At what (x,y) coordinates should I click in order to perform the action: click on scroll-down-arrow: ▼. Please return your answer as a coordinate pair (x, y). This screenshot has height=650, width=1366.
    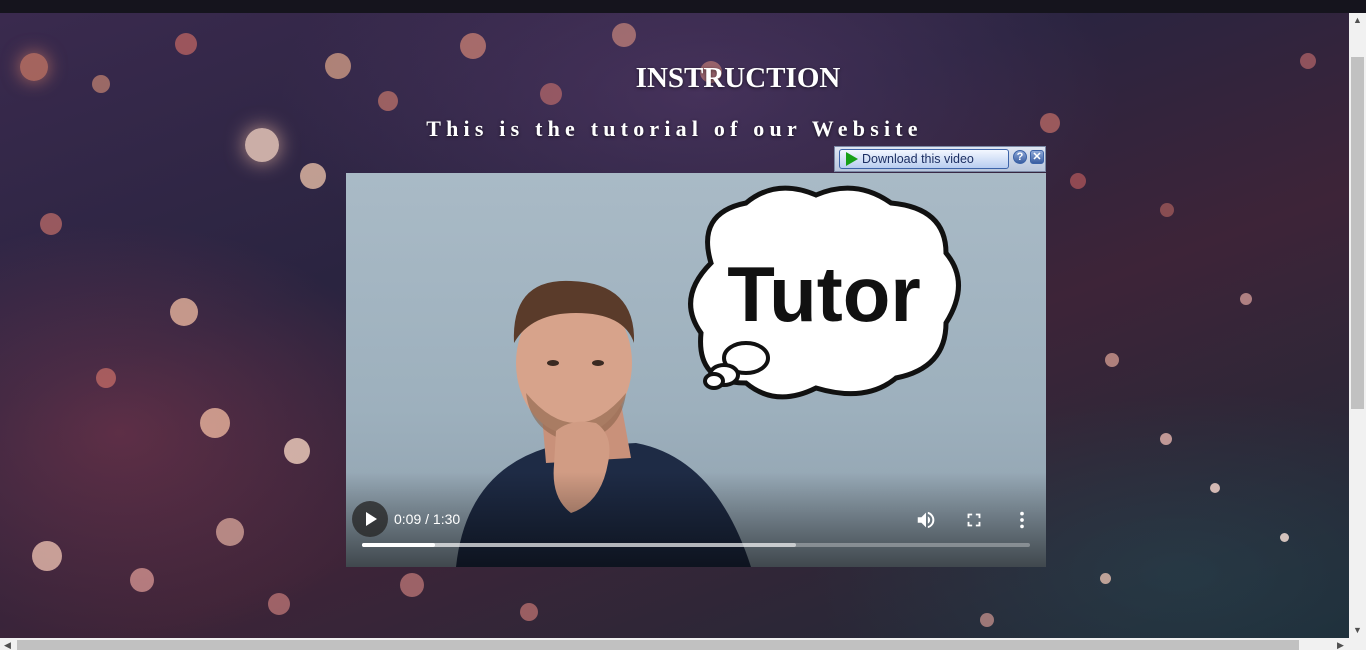
    Looking at the image, I should click on (1357, 630).